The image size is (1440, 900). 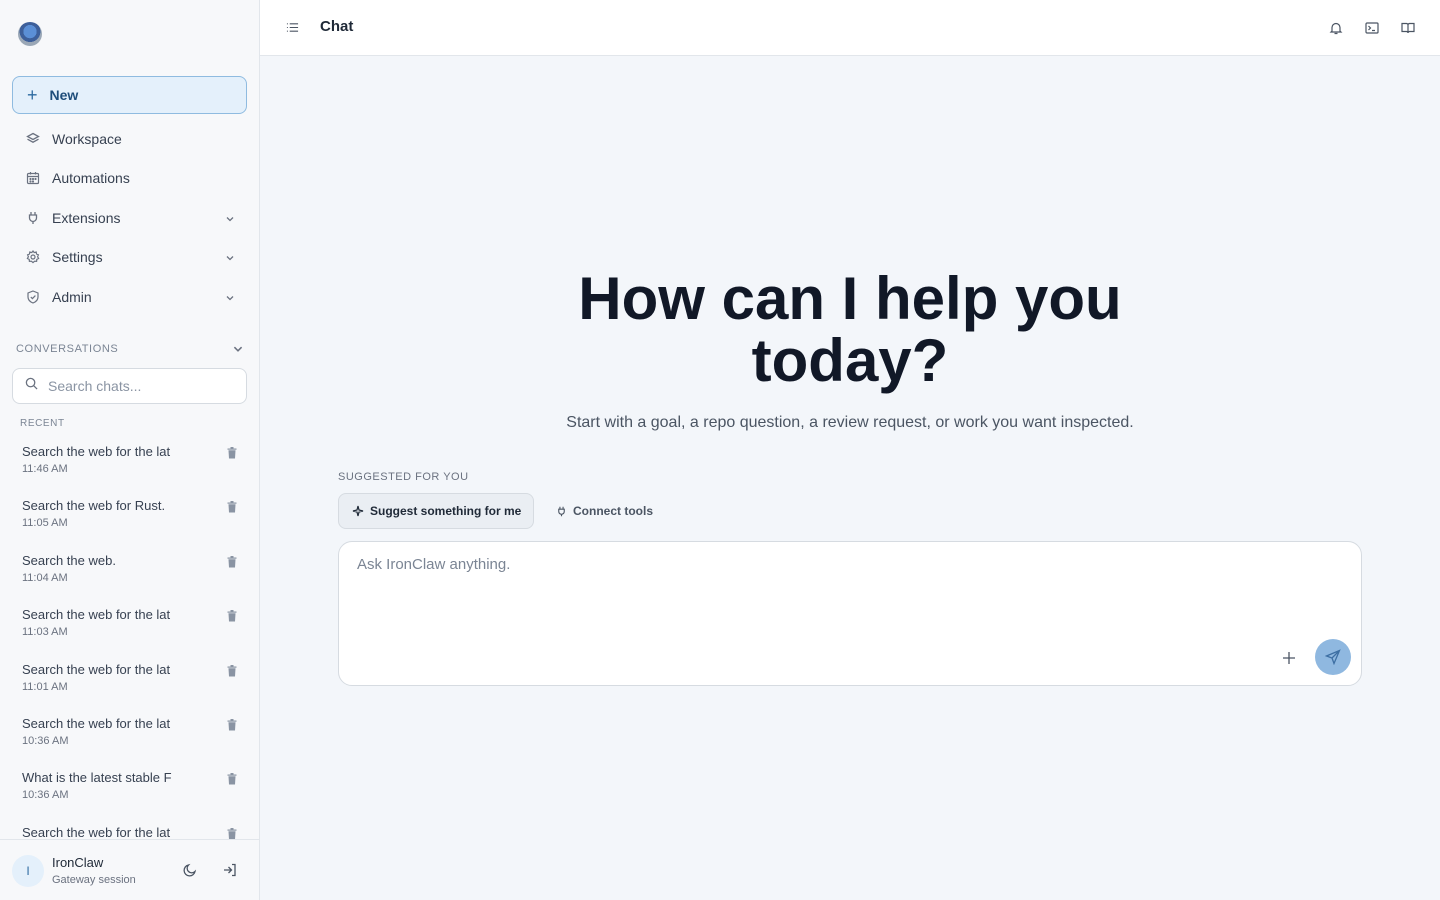 What do you see at coordinates (138, 386) in the screenshot?
I see `search-input` at bounding box center [138, 386].